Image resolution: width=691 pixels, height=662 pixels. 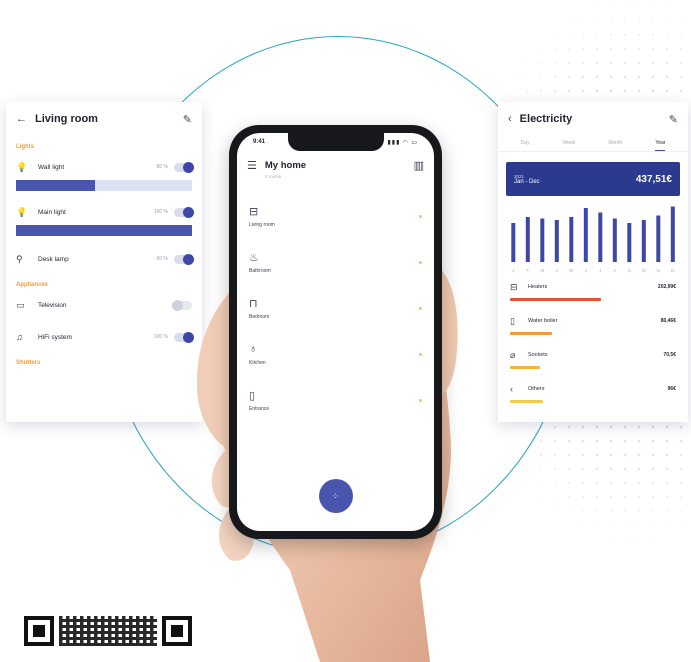 What do you see at coordinates (668, 321) in the screenshot?
I see `consumer-cost: 80,46€` at bounding box center [668, 321].